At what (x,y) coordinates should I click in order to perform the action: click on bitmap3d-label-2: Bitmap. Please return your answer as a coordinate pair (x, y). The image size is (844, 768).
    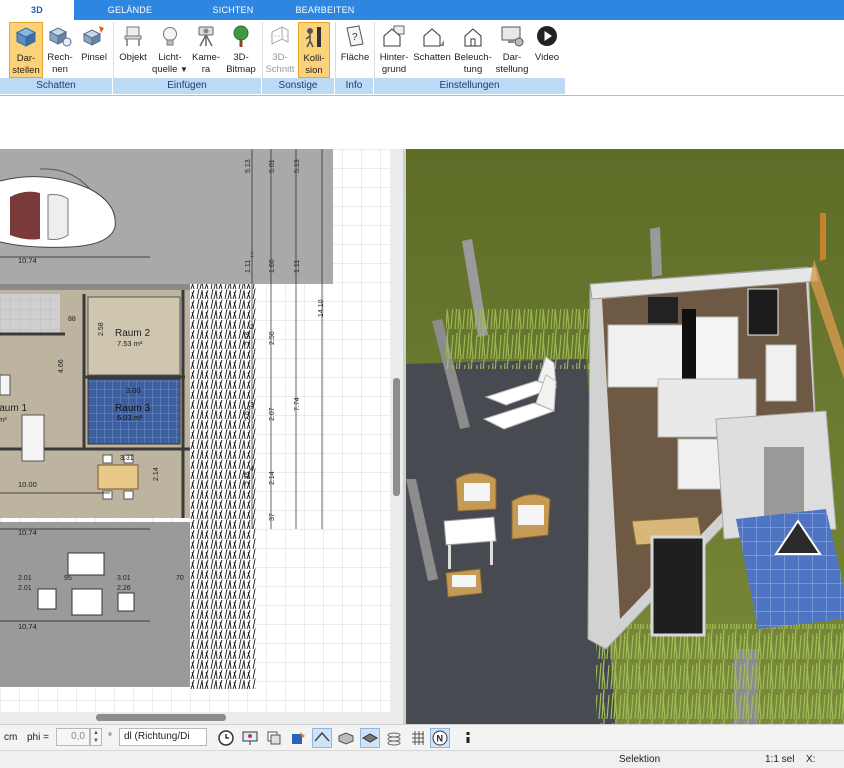
    Looking at the image, I should click on (241, 69).